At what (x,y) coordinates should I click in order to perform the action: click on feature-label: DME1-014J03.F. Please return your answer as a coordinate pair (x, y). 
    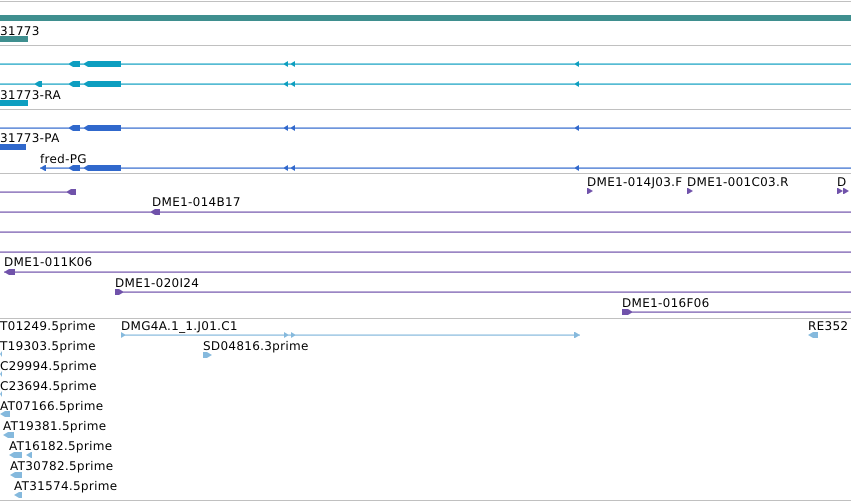
    Looking at the image, I should click on (634, 182).